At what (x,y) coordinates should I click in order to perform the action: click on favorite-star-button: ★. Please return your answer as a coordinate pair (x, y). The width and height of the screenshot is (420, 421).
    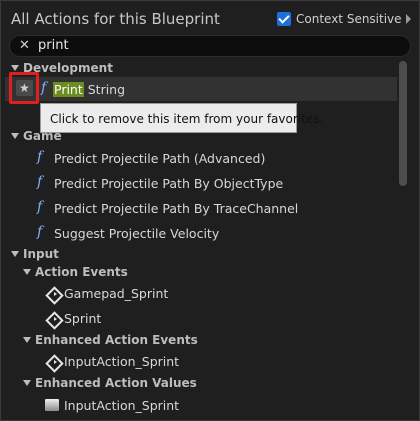
    Looking at the image, I should click on (24, 88).